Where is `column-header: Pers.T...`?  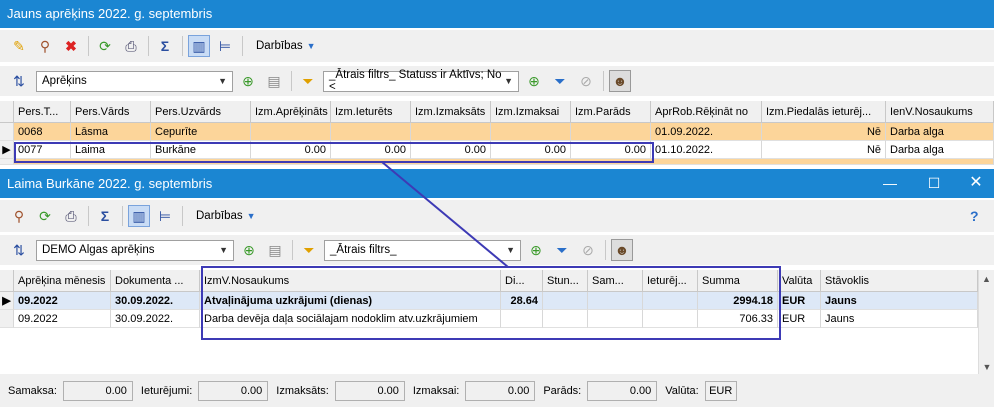
column-header: Pers.T... is located at coordinates (42, 111).